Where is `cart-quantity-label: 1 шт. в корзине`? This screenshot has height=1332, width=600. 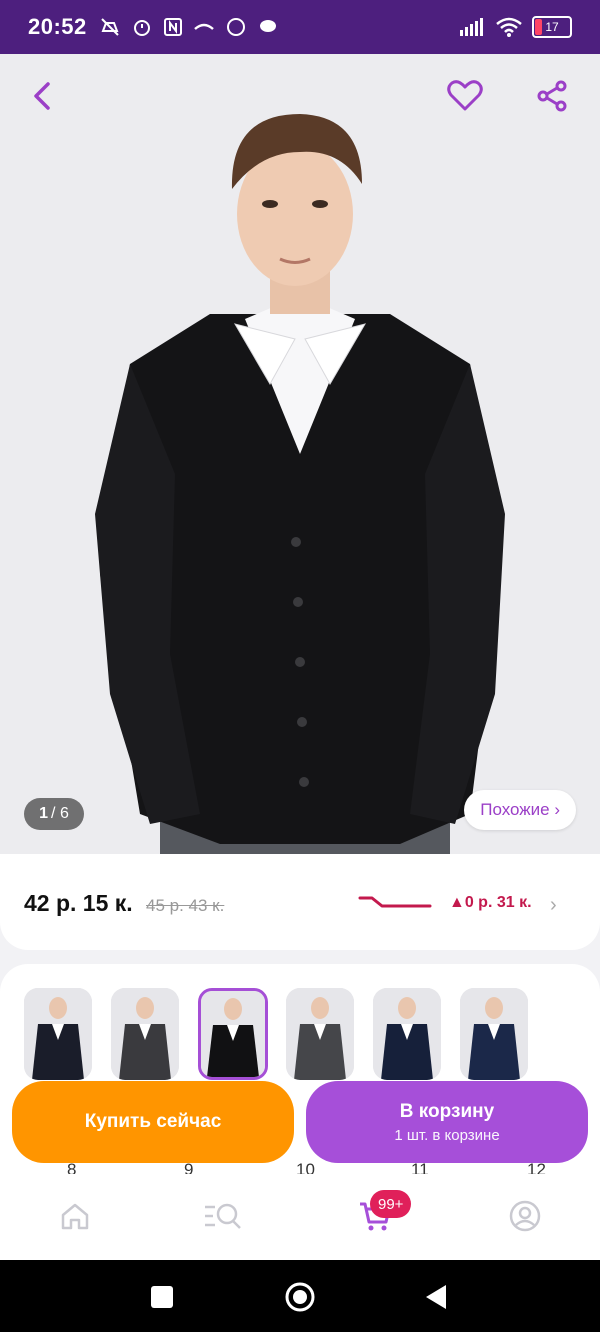 cart-quantity-label: 1 шт. в корзине is located at coordinates (447, 1135).